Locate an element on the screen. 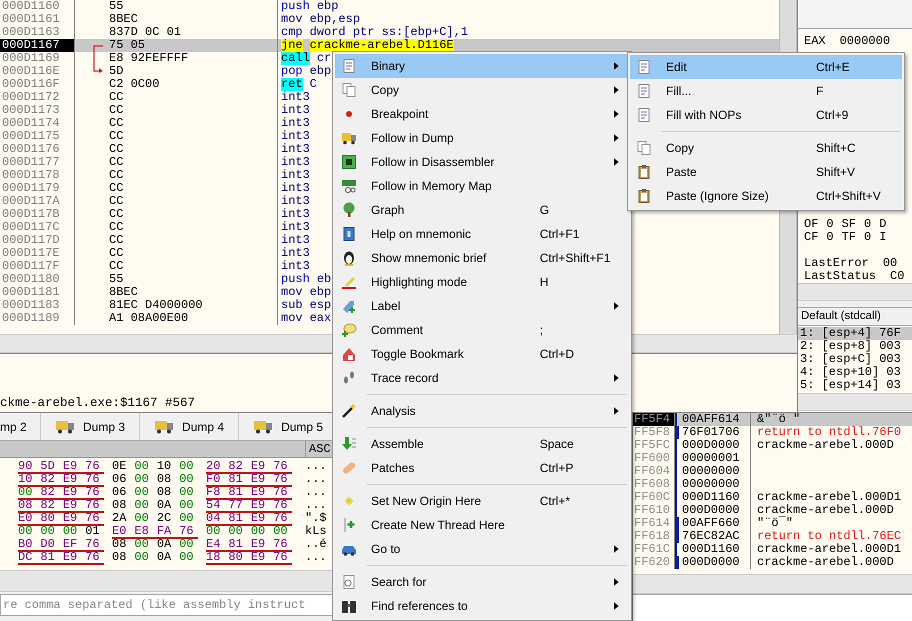 The image size is (912, 621). address-cell: 000D117A is located at coordinates (37, 201).